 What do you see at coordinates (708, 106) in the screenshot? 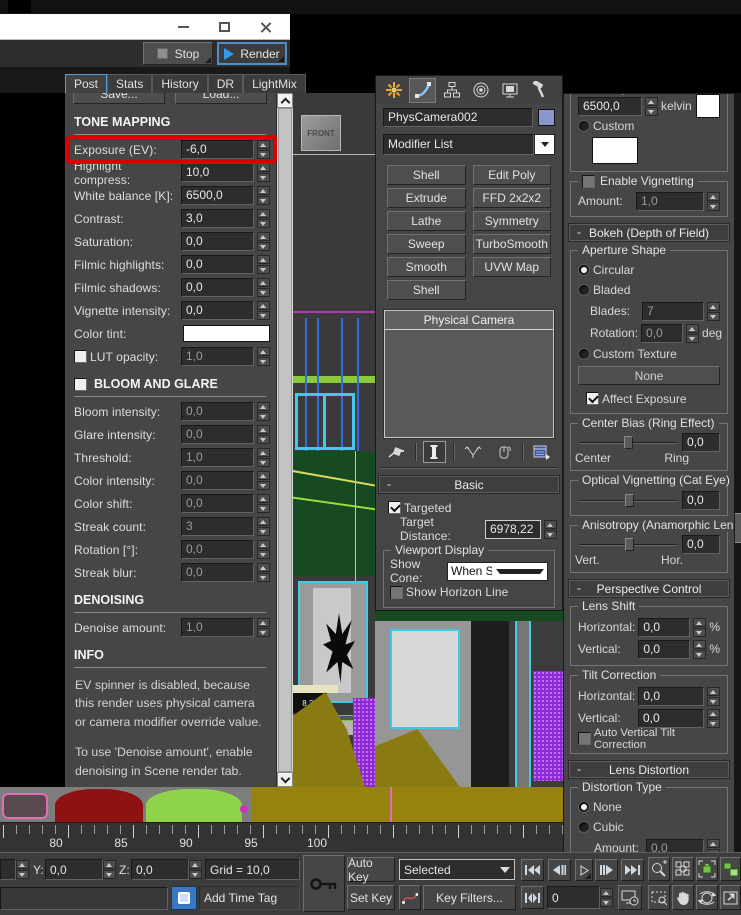
I see `temperature-color-swatch` at bounding box center [708, 106].